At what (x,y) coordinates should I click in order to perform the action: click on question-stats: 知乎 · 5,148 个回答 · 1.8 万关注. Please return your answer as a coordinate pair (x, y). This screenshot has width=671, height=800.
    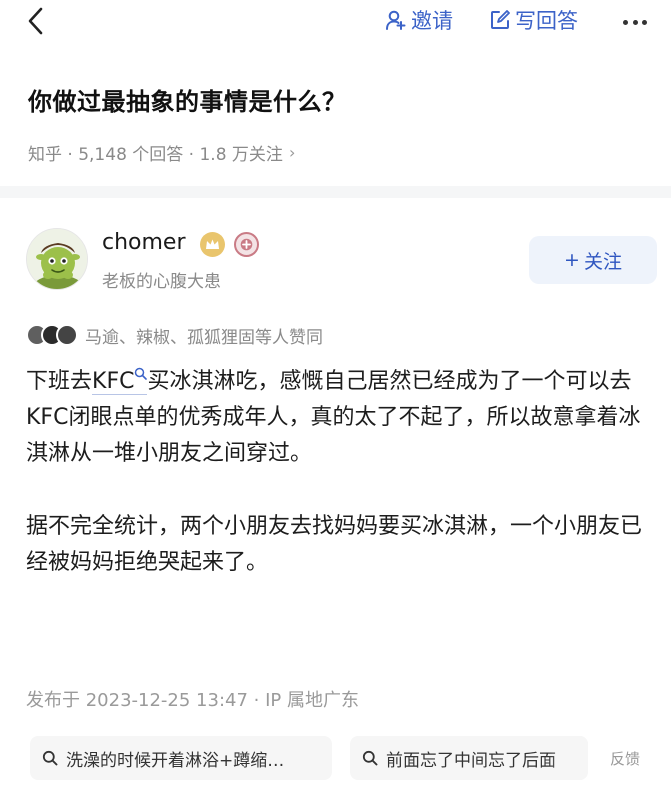
    Looking at the image, I should click on (155, 155).